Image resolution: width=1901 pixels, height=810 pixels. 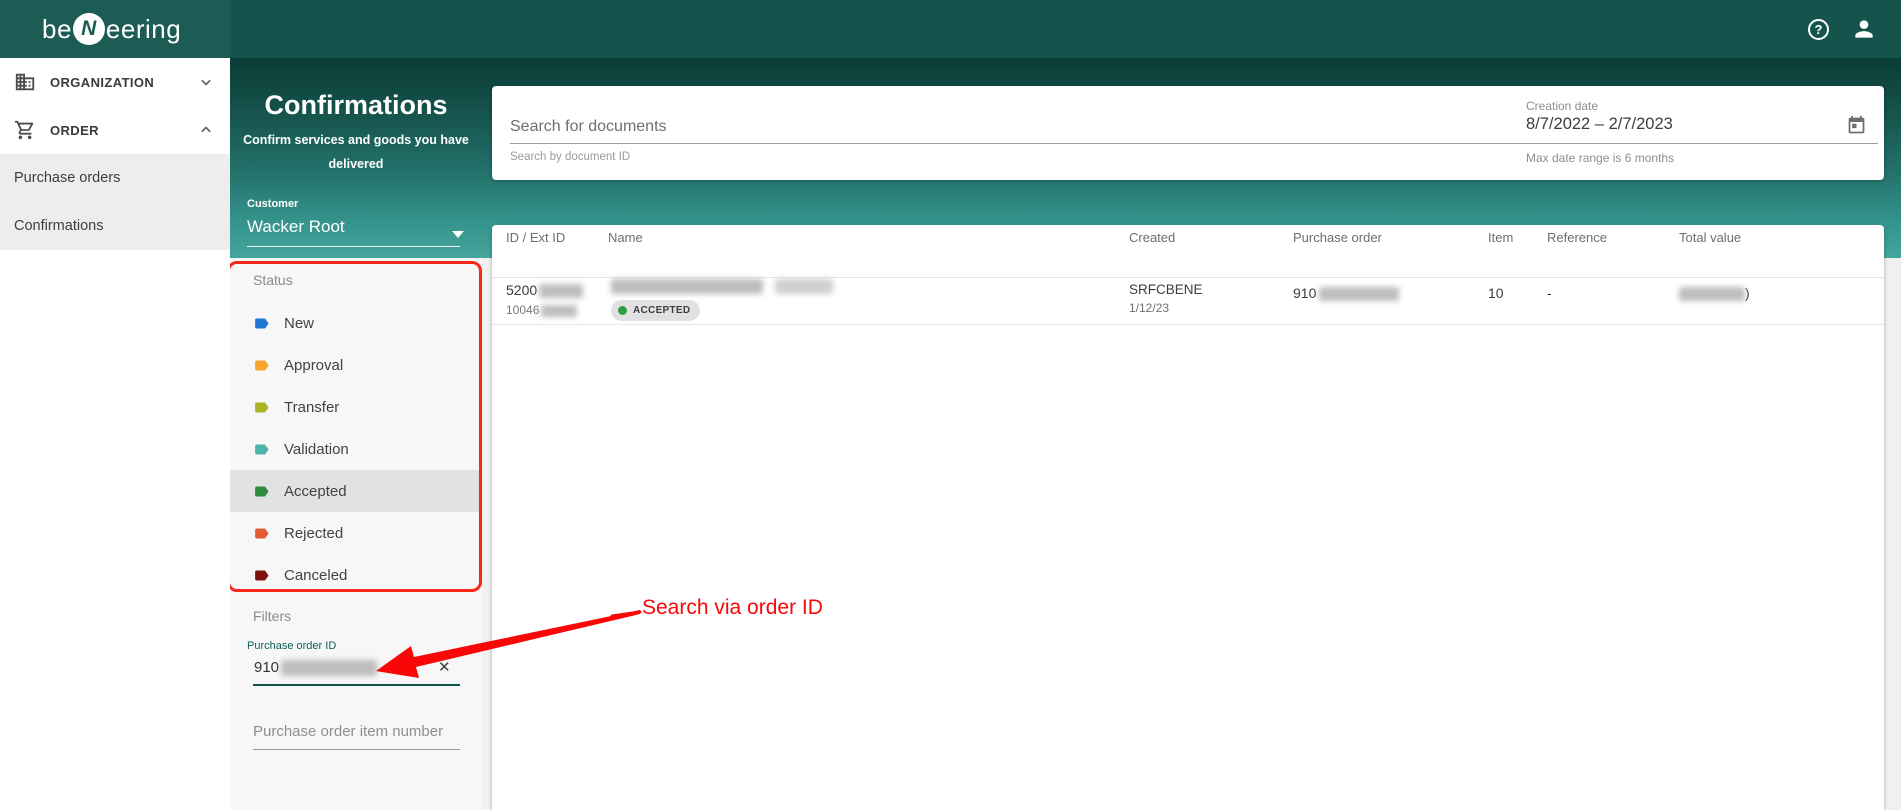 I want to click on cell-id: 5200, so click(x=545, y=290).